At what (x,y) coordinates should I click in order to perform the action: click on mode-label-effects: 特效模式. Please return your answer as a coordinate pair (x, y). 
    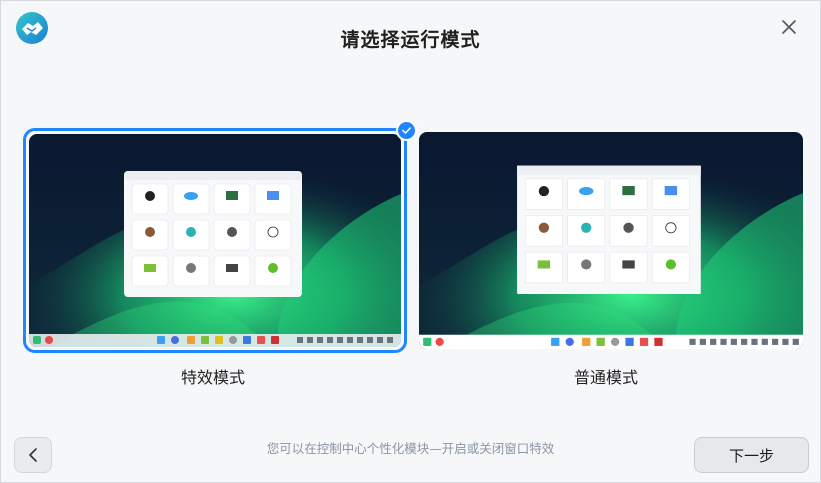
    Looking at the image, I should click on (213, 377).